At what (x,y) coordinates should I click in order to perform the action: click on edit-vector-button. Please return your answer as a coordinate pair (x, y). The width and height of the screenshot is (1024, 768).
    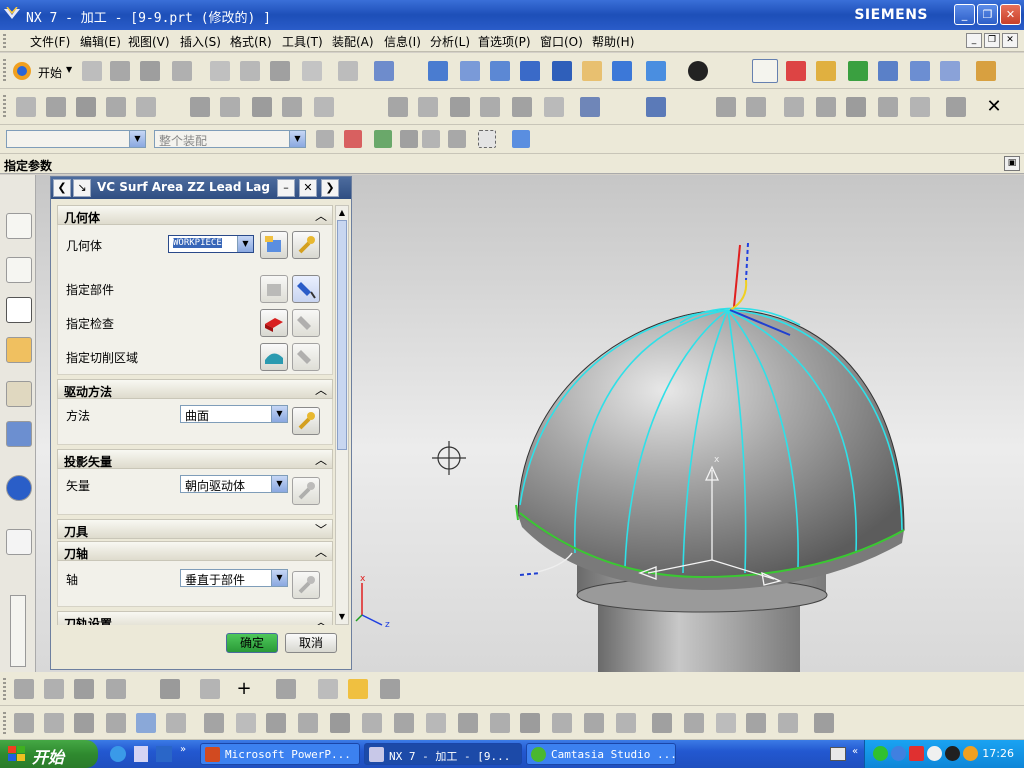
    Looking at the image, I should click on (306, 491).